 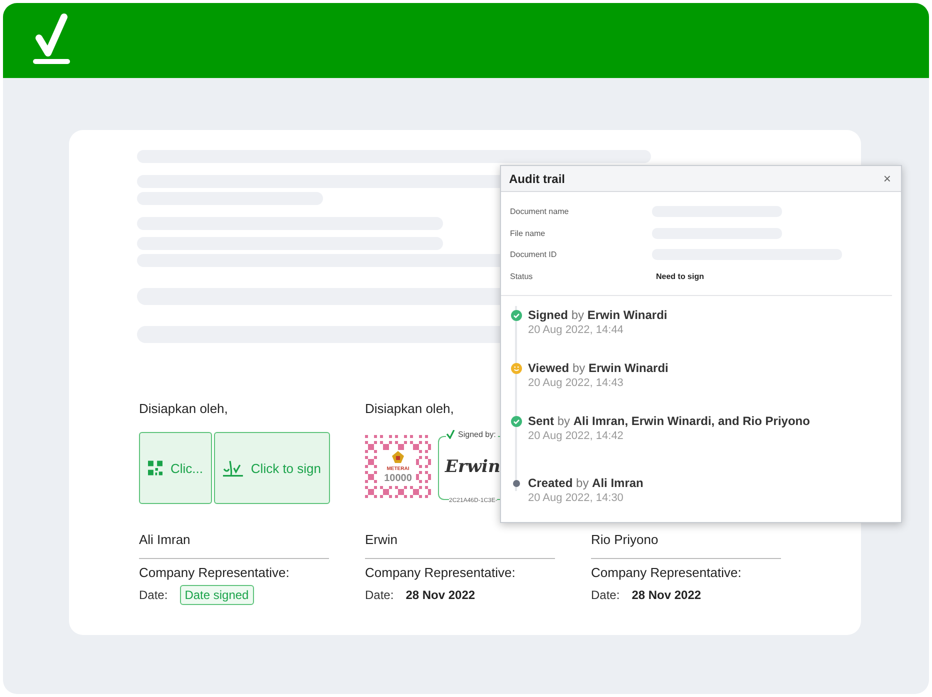 I want to click on status-value: Need to sign, so click(x=680, y=276).